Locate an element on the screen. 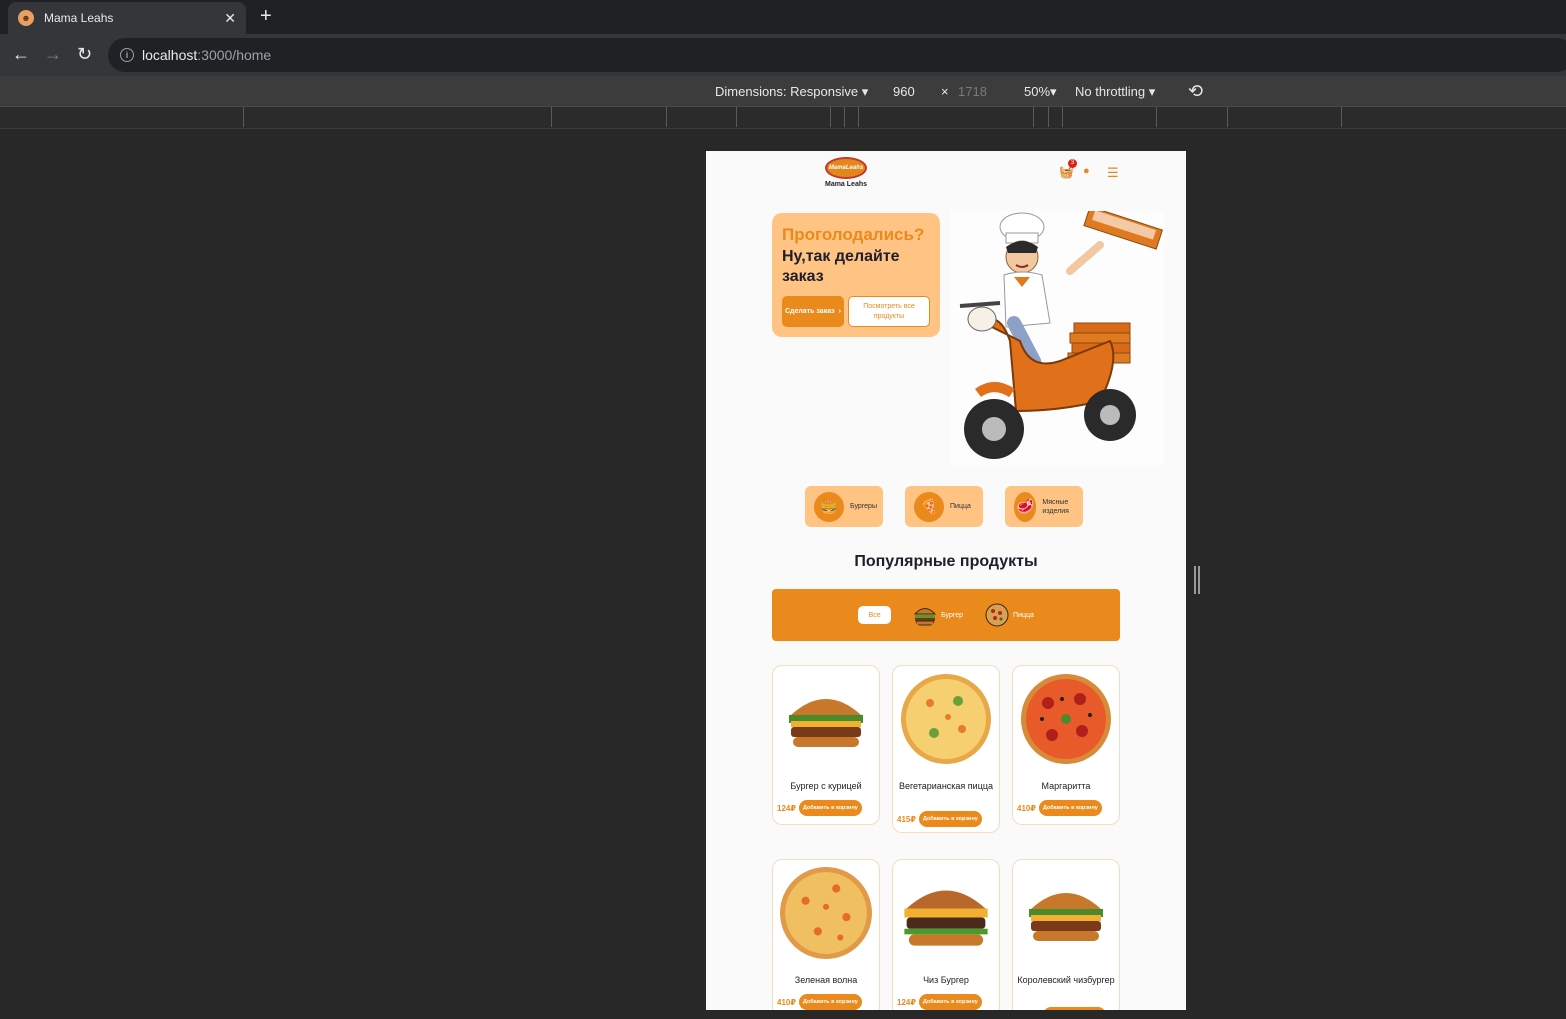  pizza-icon is located at coordinates (997, 615).